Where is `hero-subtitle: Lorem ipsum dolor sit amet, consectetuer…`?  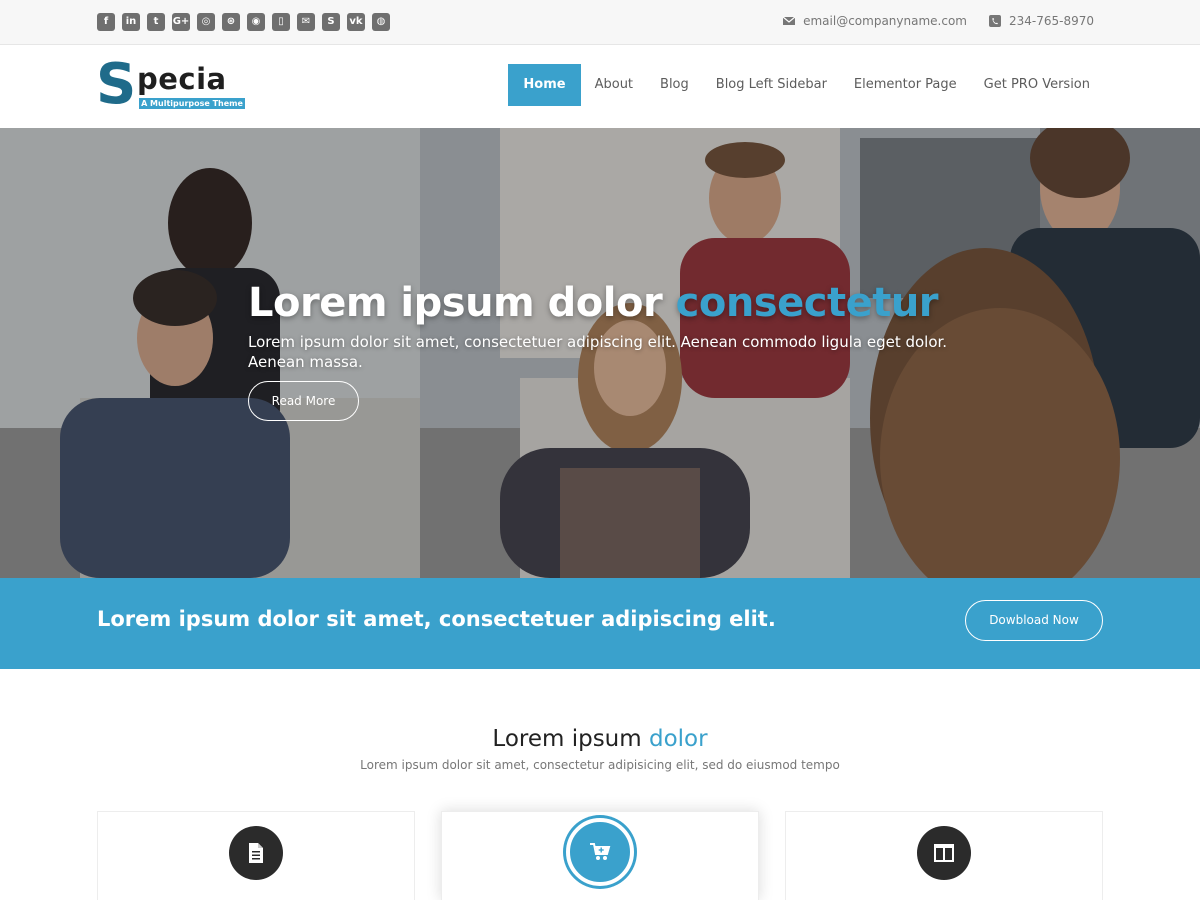 hero-subtitle: Lorem ipsum dolor sit amet, consectetuer… is located at coordinates (598, 352).